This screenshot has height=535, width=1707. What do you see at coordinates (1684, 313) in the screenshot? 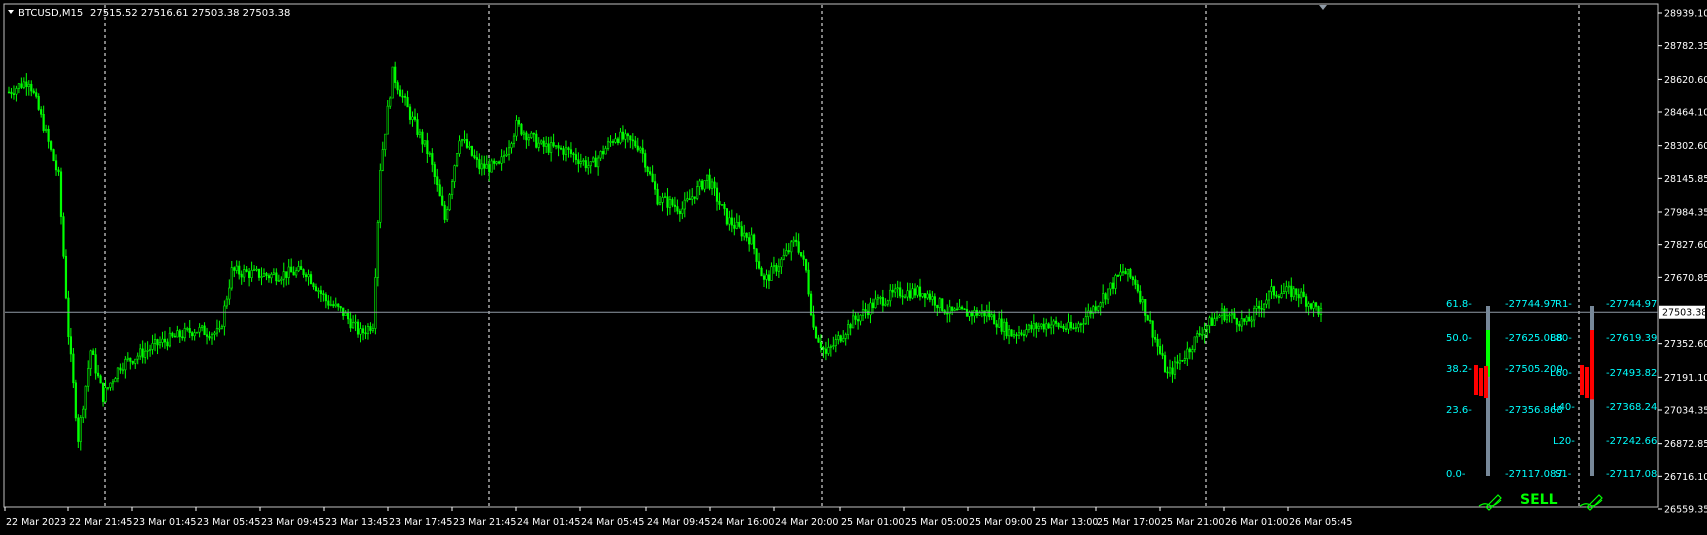
I see `current-price-text: 27503.38` at bounding box center [1684, 313].